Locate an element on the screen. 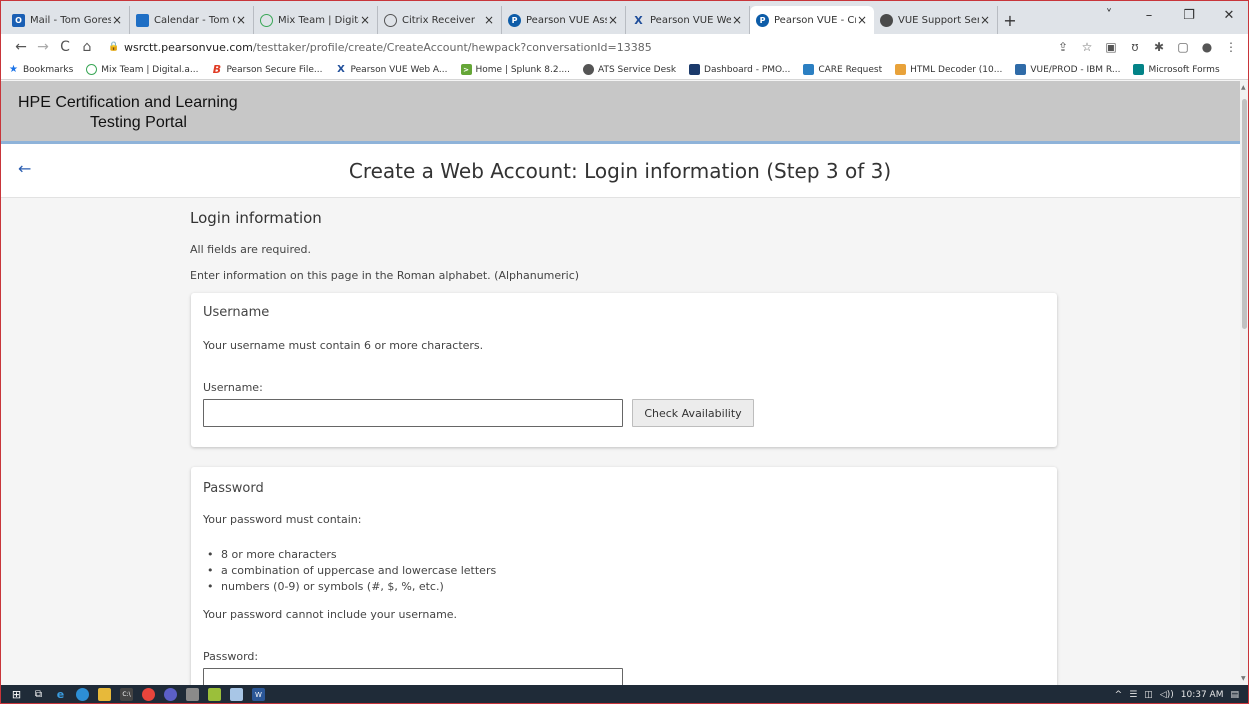 This screenshot has height=704, width=1249. new-tab-button: + is located at coordinates (1010, 20).